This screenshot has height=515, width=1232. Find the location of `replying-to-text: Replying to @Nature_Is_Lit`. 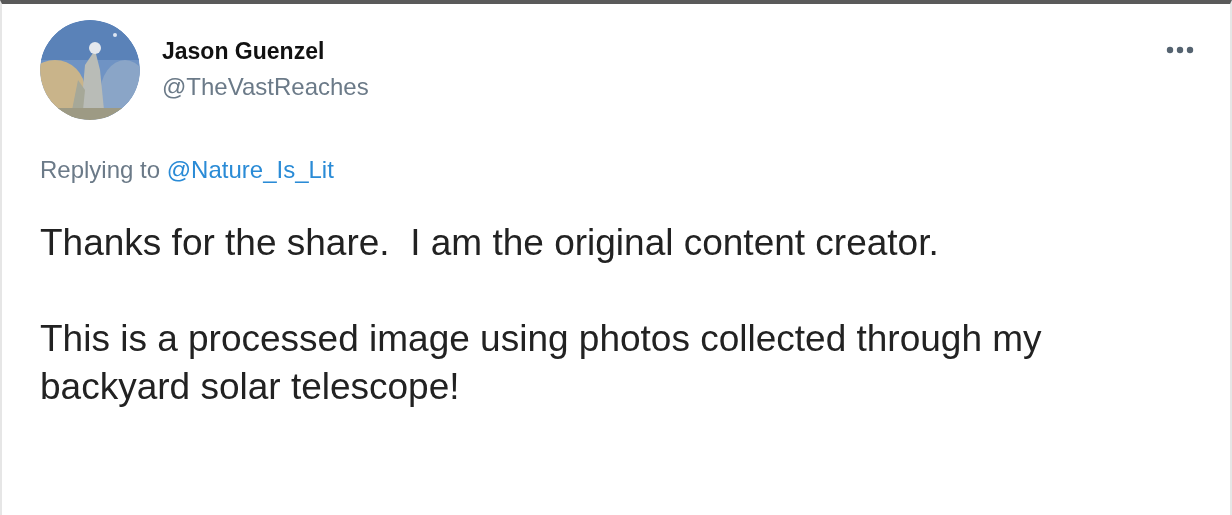

replying-to-text: Replying to @Nature_Is_Lit is located at coordinates (187, 170).